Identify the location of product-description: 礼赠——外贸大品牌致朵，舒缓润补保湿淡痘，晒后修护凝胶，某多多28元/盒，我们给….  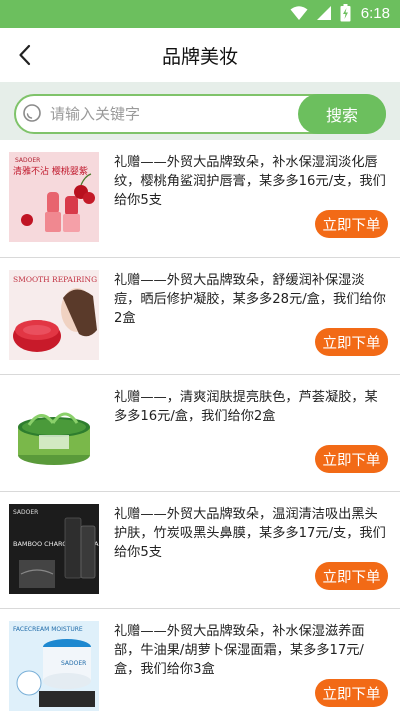
(250, 299).